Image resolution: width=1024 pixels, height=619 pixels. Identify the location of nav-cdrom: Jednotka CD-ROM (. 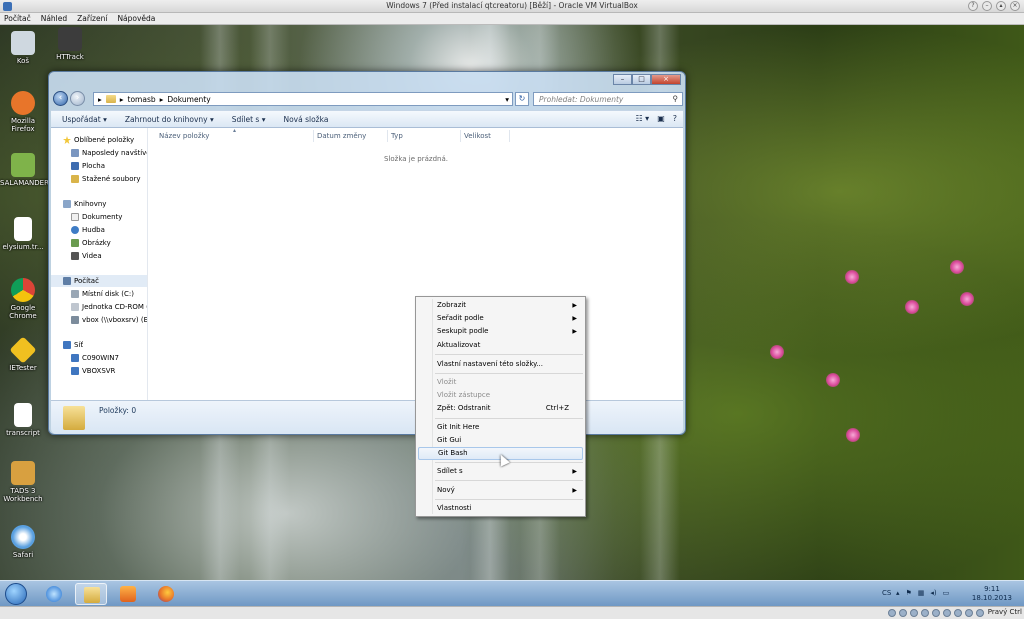
(99, 307).